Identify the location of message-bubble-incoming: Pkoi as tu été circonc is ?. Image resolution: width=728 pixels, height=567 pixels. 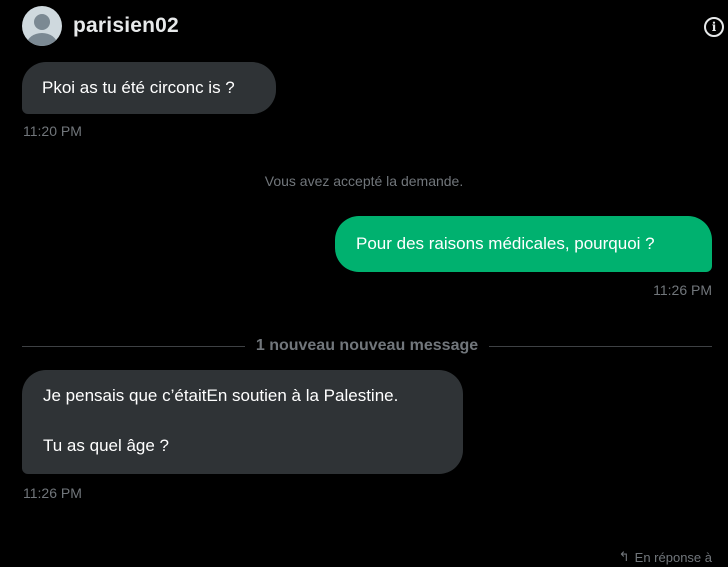
(149, 88).